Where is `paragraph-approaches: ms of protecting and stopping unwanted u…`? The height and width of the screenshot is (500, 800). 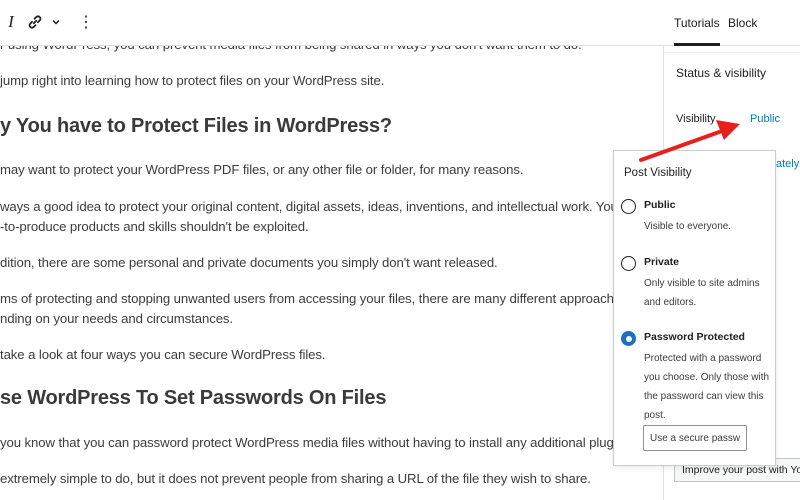 paragraph-approaches: ms of protecting and stopping unwanted u… is located at coordinates (320, 299).